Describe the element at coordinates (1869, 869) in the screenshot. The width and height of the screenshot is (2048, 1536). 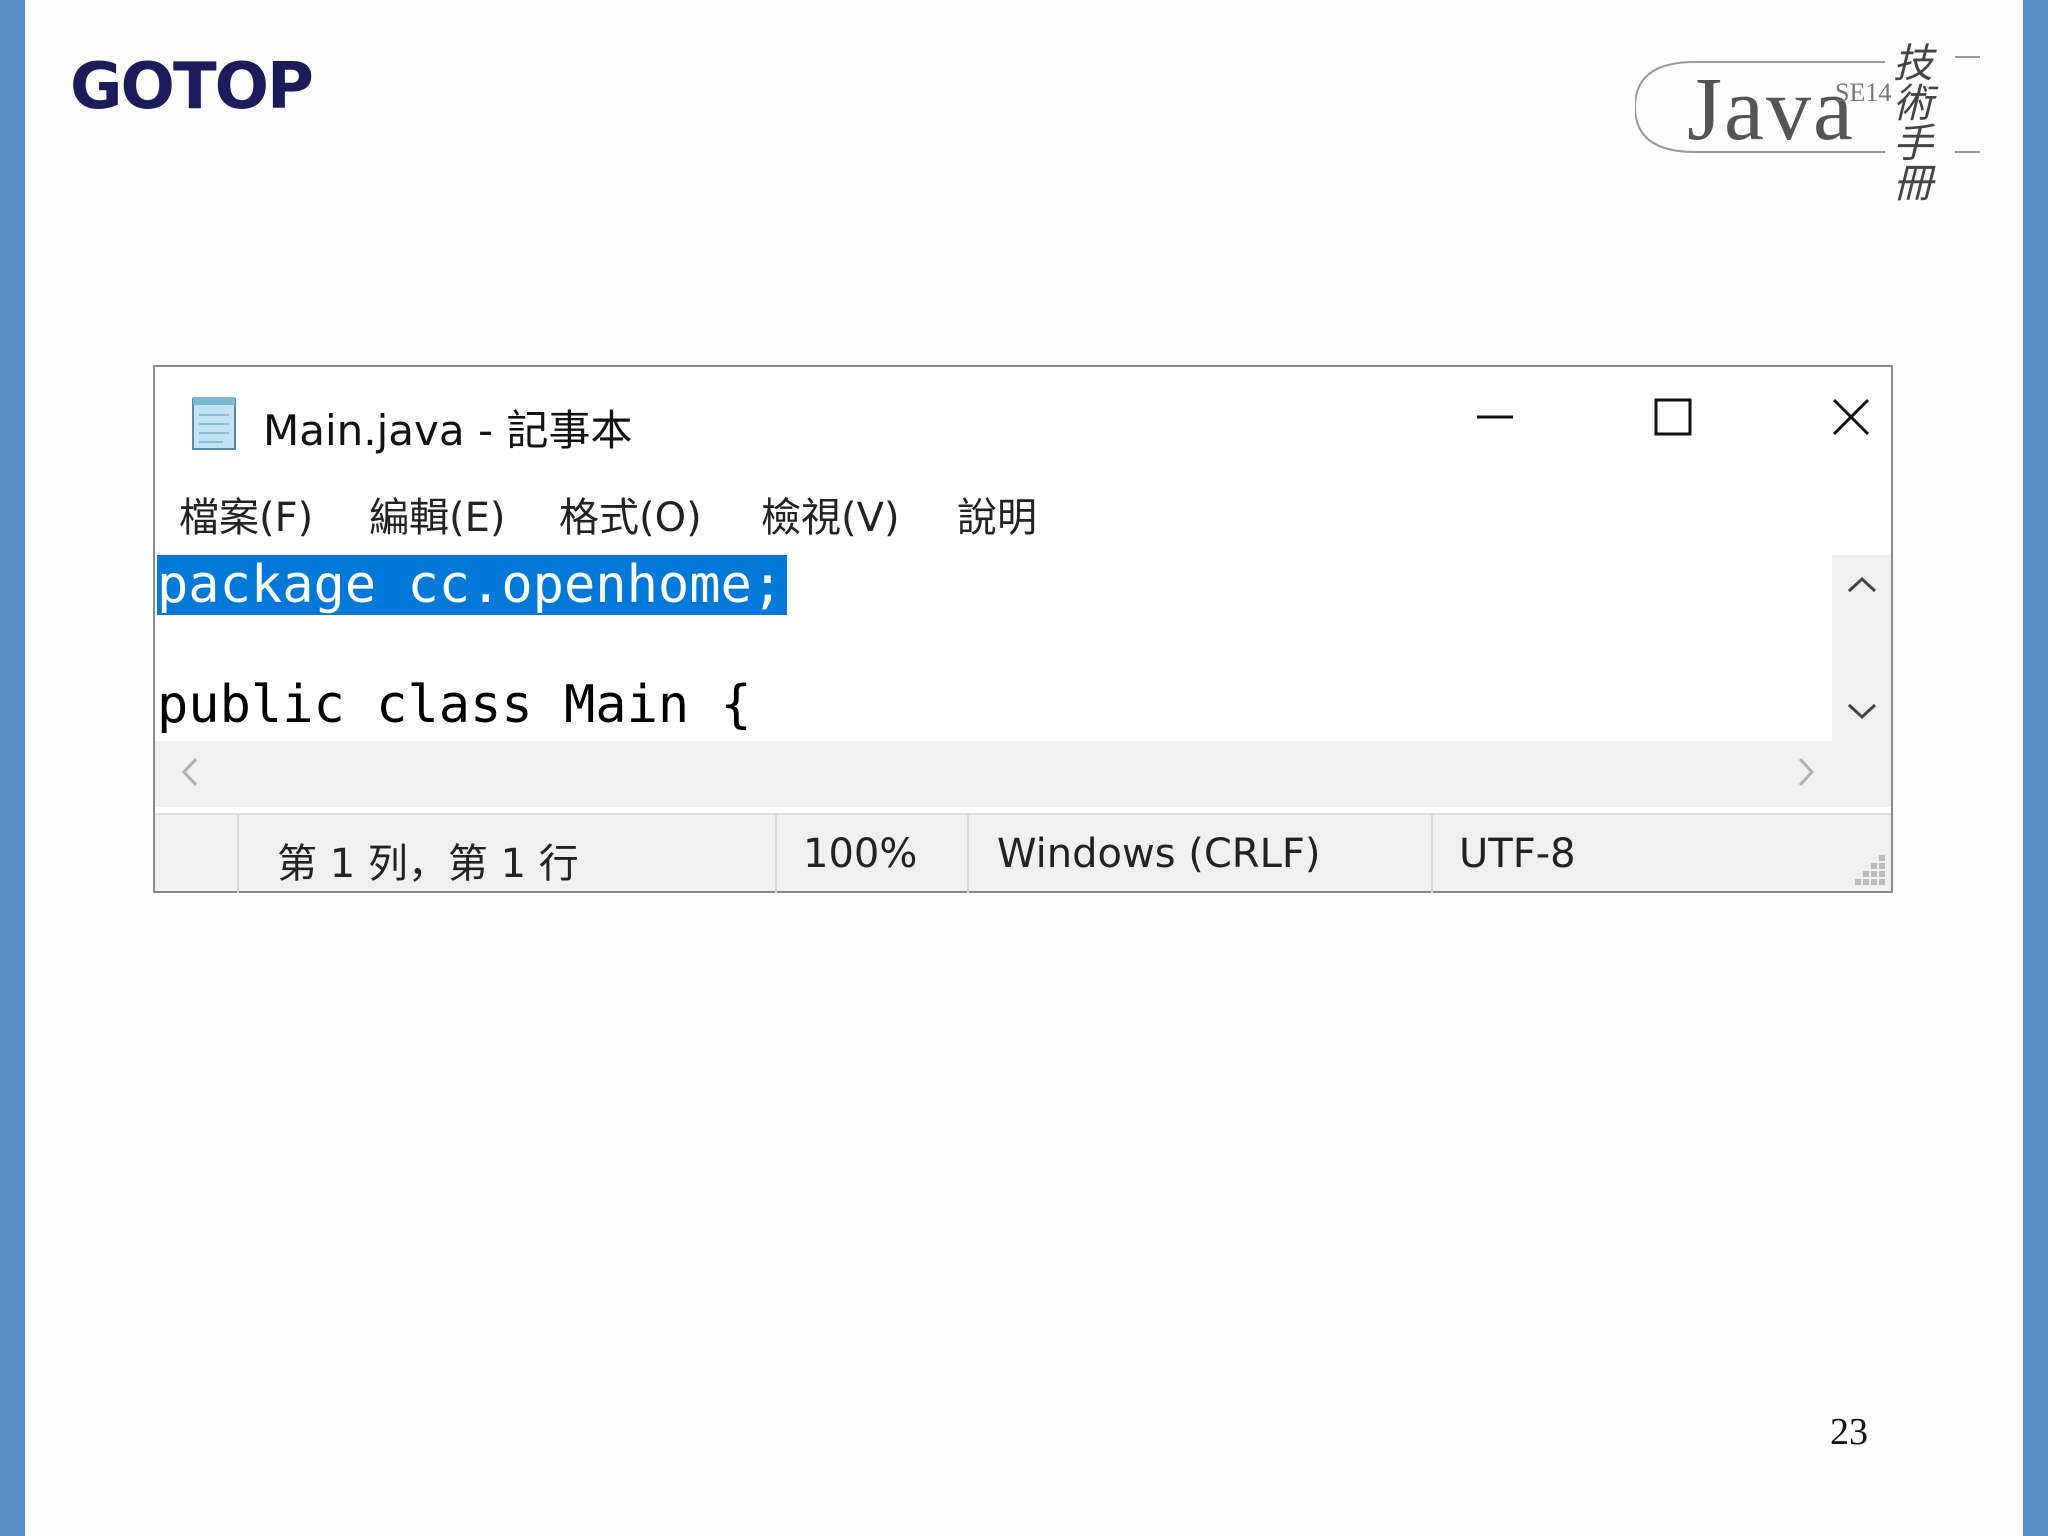
I see `resize-grip-icon` at that location.